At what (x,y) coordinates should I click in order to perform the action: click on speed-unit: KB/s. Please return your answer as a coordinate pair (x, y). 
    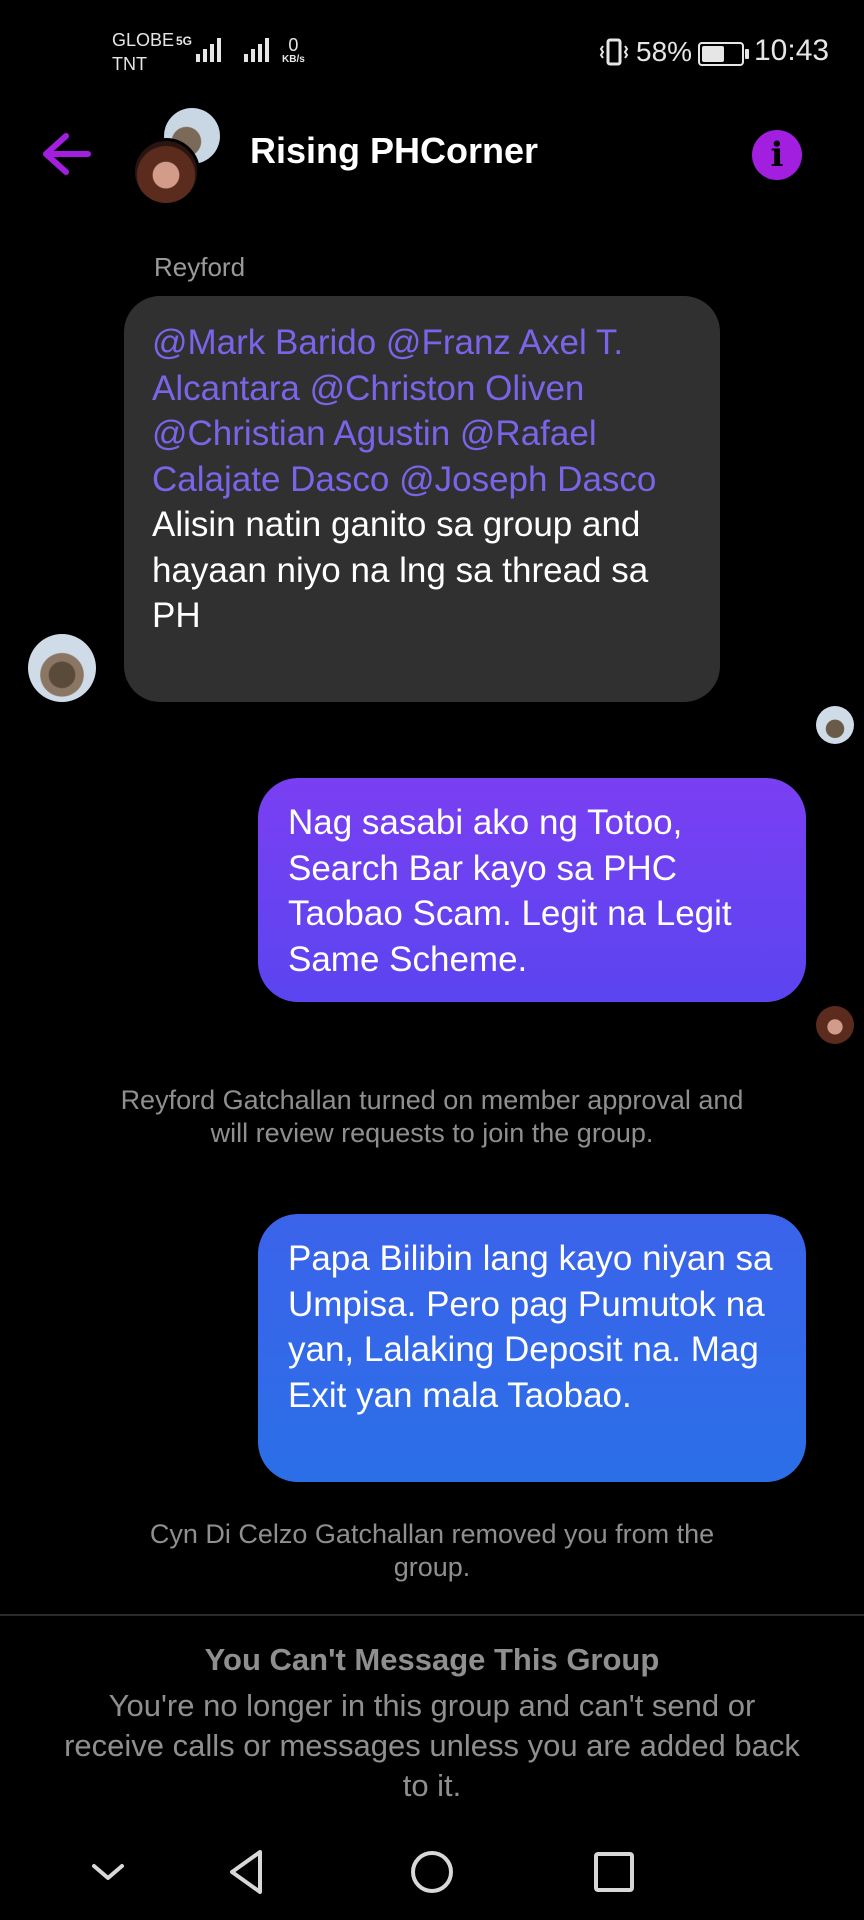
    Looking at the image, I should click on (293, 59).